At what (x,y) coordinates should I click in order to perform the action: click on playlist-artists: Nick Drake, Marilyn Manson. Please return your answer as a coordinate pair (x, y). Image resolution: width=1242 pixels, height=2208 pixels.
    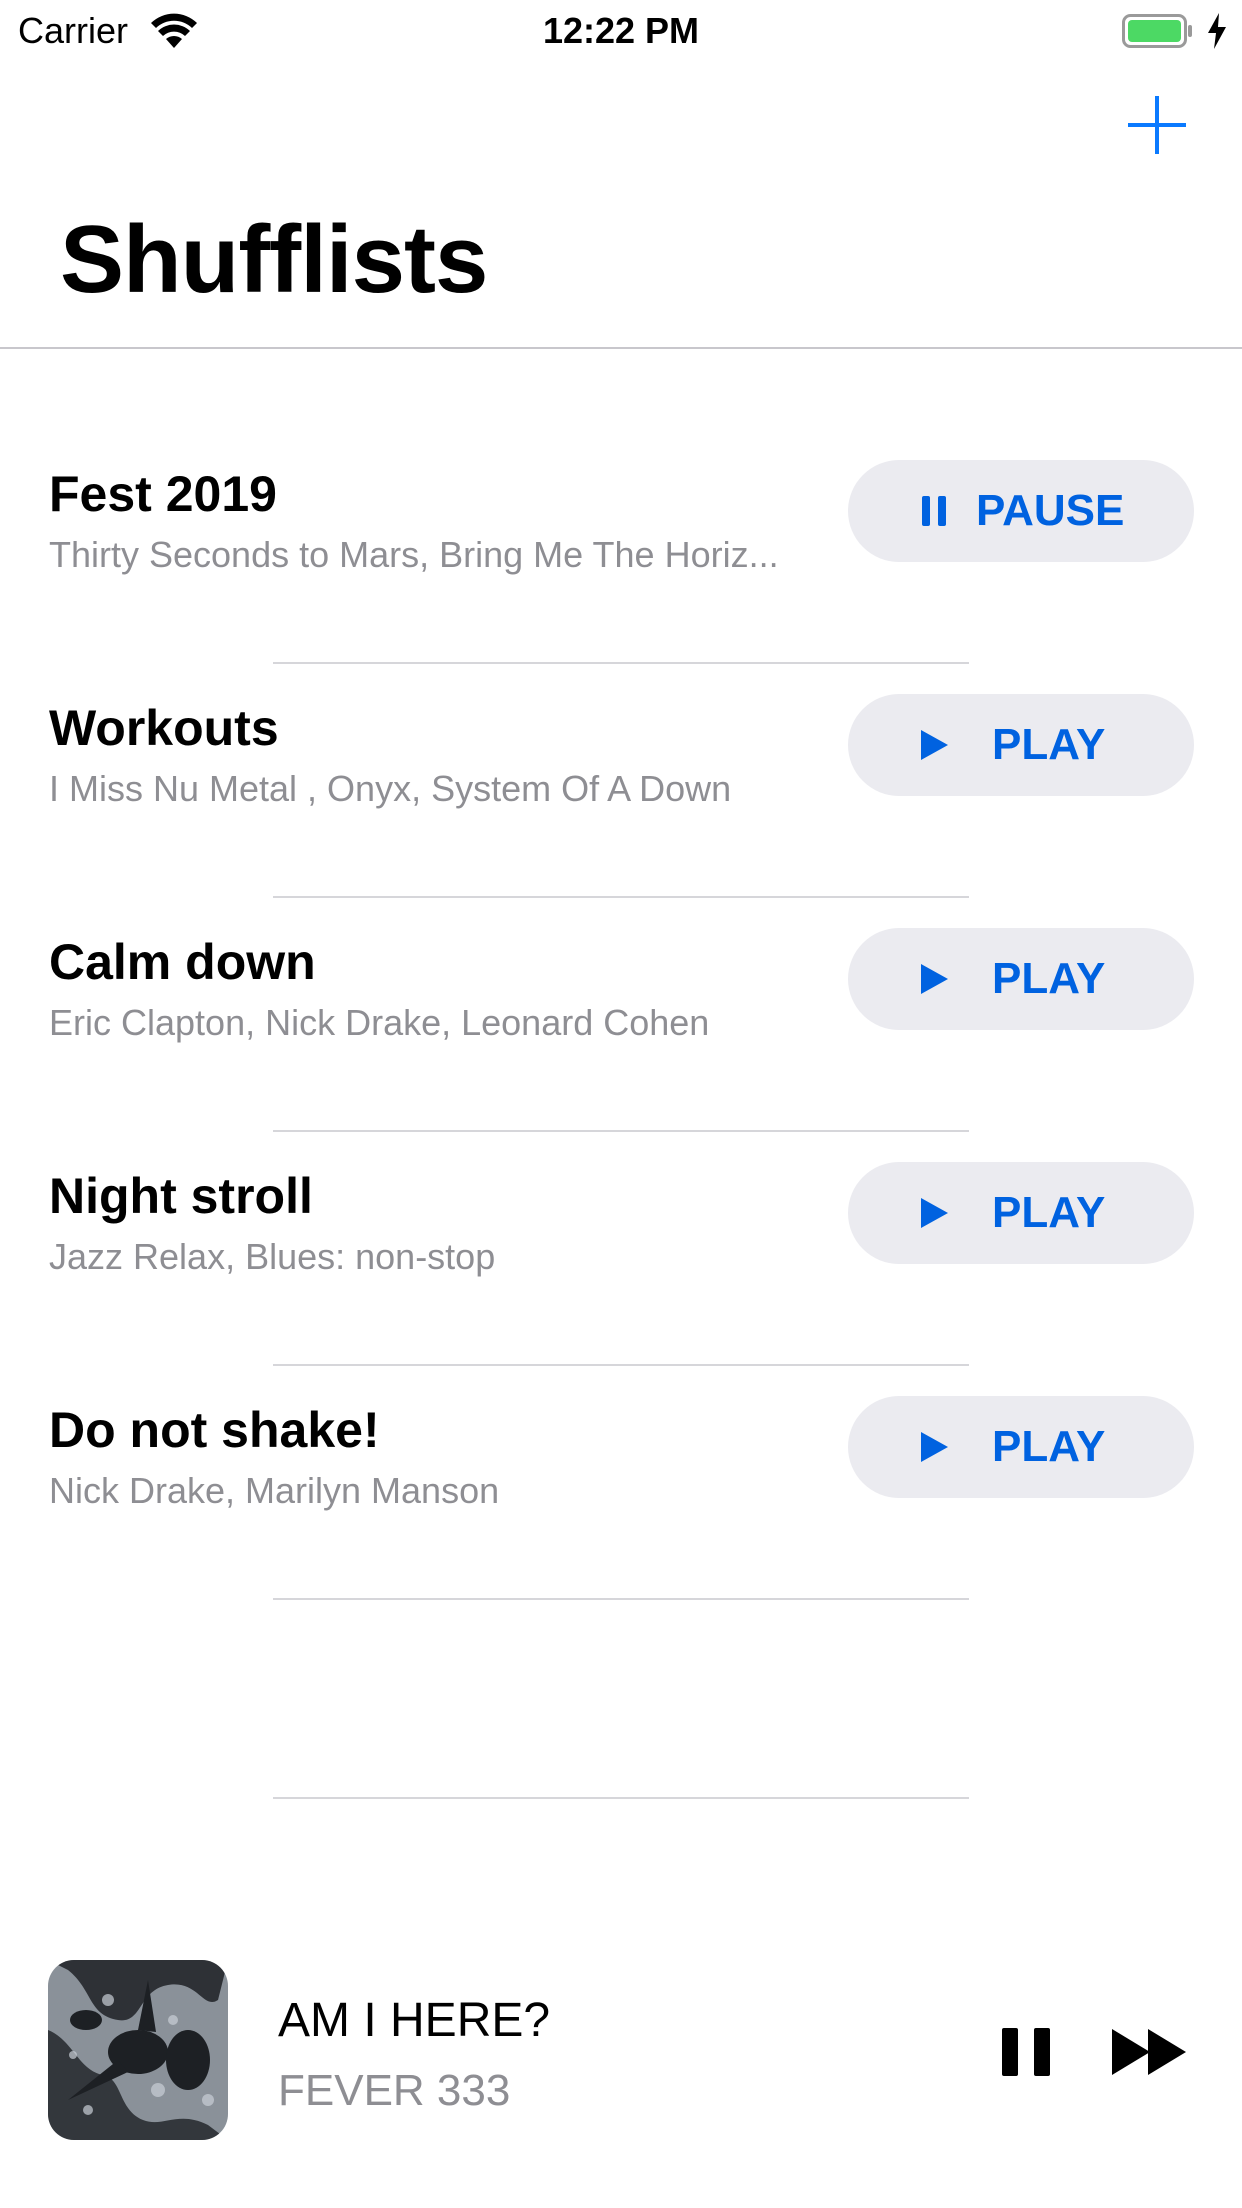
    Looking at the image, I should click on (274, 1490).